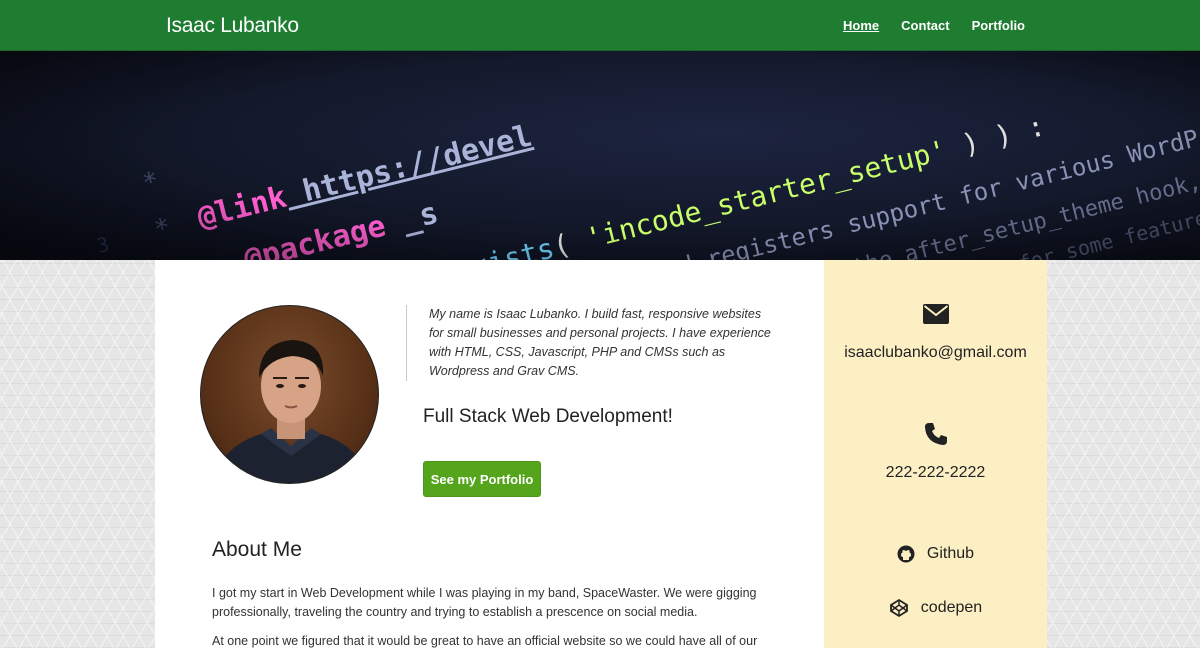 Image resolution: width=1200 pixels, height=648 pixels. Describe the element at coordinates (482, 479) in the screenshot. I see `see-portfolio-button: See my Portfolio` at that location.